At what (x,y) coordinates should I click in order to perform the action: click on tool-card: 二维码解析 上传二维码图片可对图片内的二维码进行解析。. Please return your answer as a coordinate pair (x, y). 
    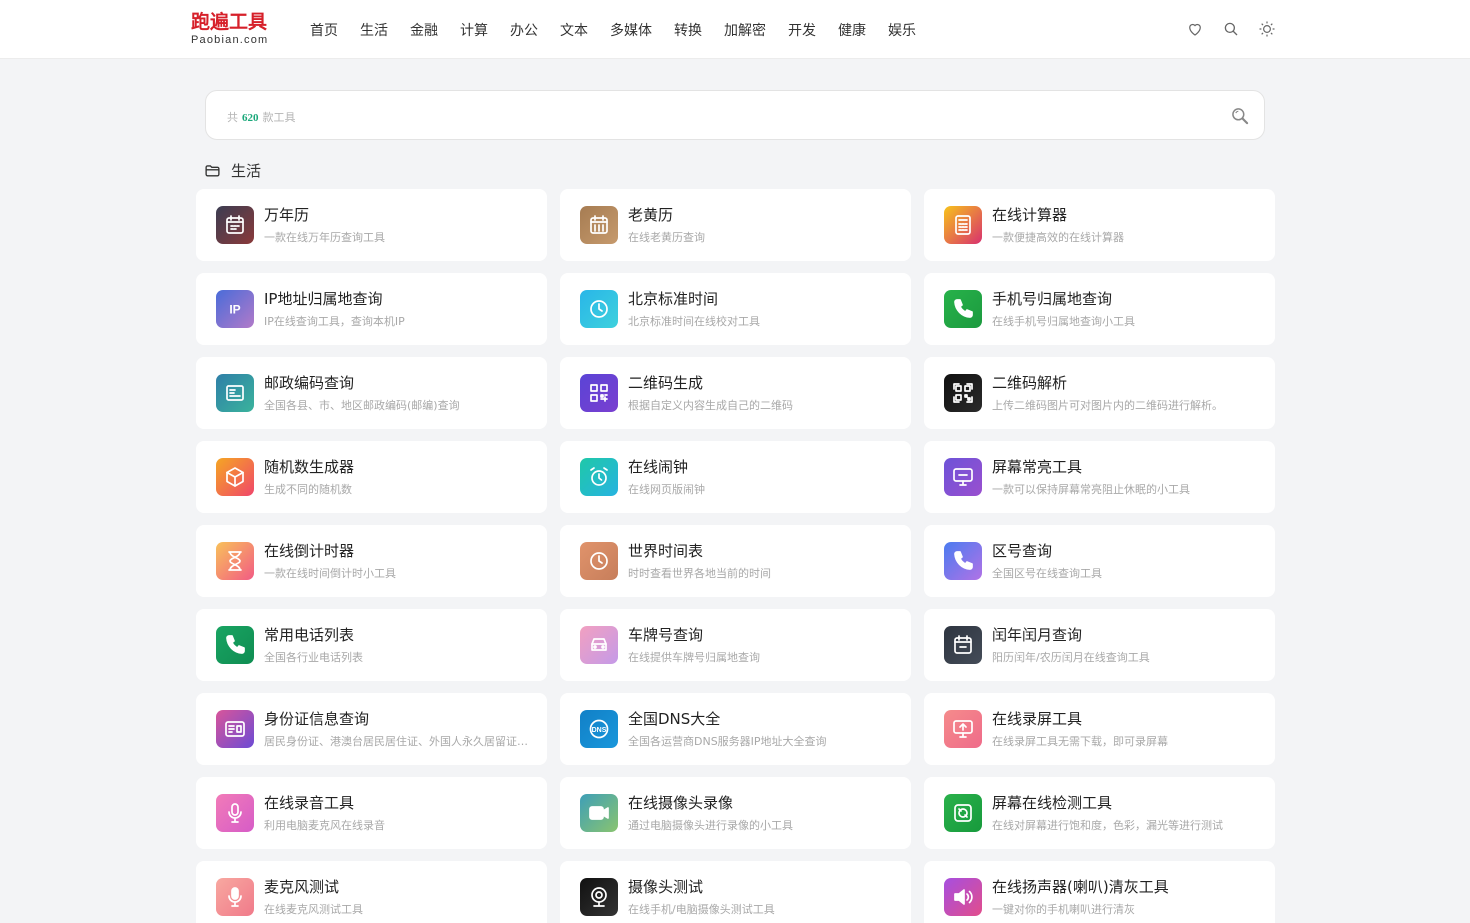
    Looking at the image, I should click on (1099, 393).